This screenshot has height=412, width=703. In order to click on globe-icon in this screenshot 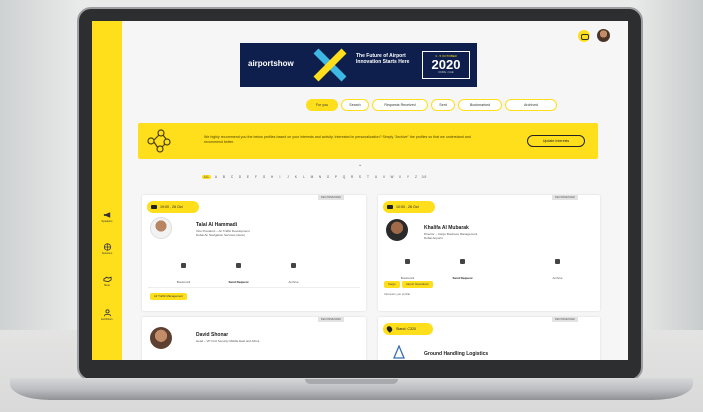, I will do `click(107, 247)`.